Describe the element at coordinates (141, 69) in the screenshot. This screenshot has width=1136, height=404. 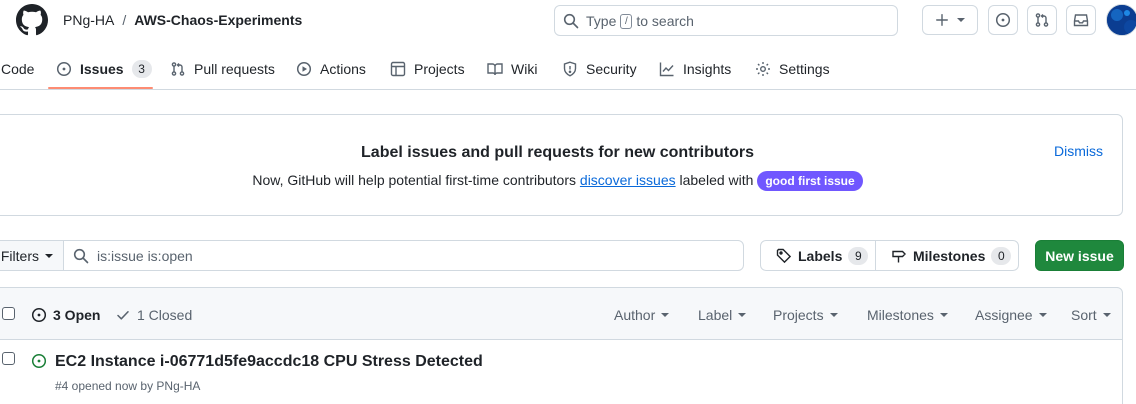
I see `issues-counter: 3` at that location.